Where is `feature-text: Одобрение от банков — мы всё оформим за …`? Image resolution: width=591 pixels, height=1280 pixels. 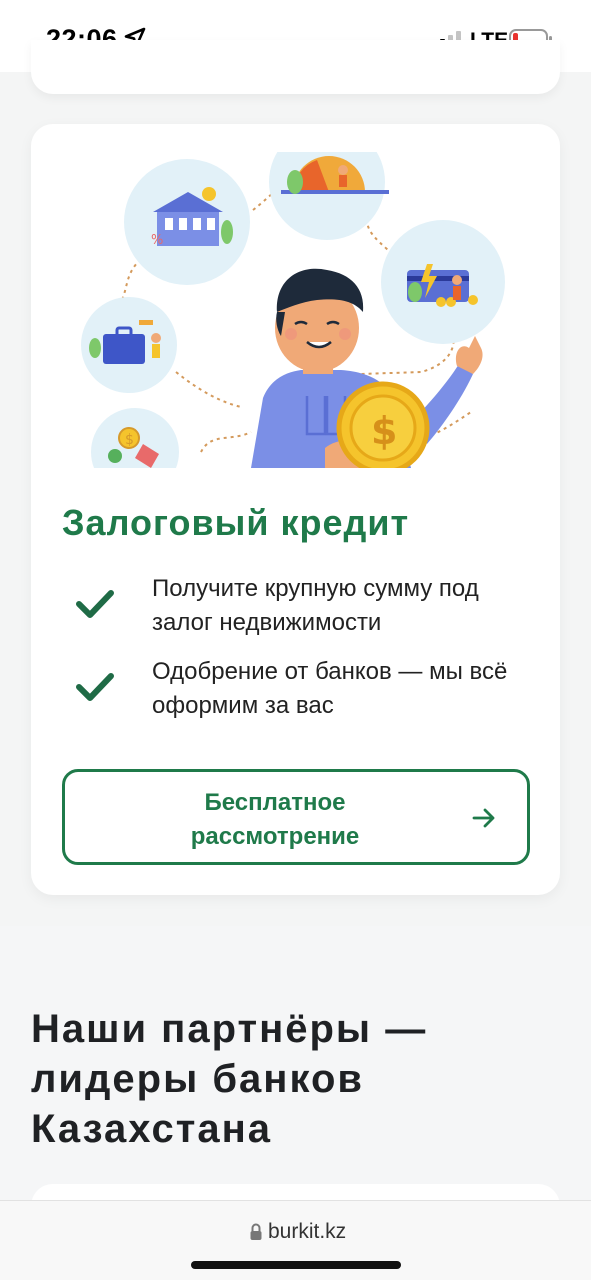 feature-text: Одобрение от банков — мы всё оформим за … is located at coordinates (330, 688).